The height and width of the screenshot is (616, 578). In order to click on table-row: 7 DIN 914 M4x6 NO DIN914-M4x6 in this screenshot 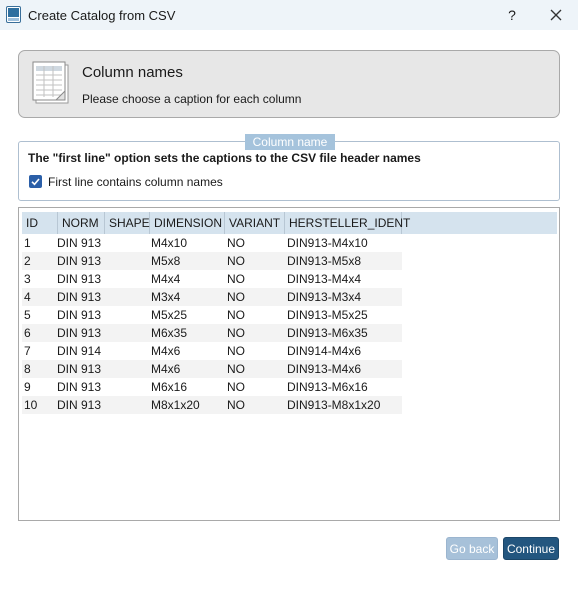, I will do `click(212, 351)`.